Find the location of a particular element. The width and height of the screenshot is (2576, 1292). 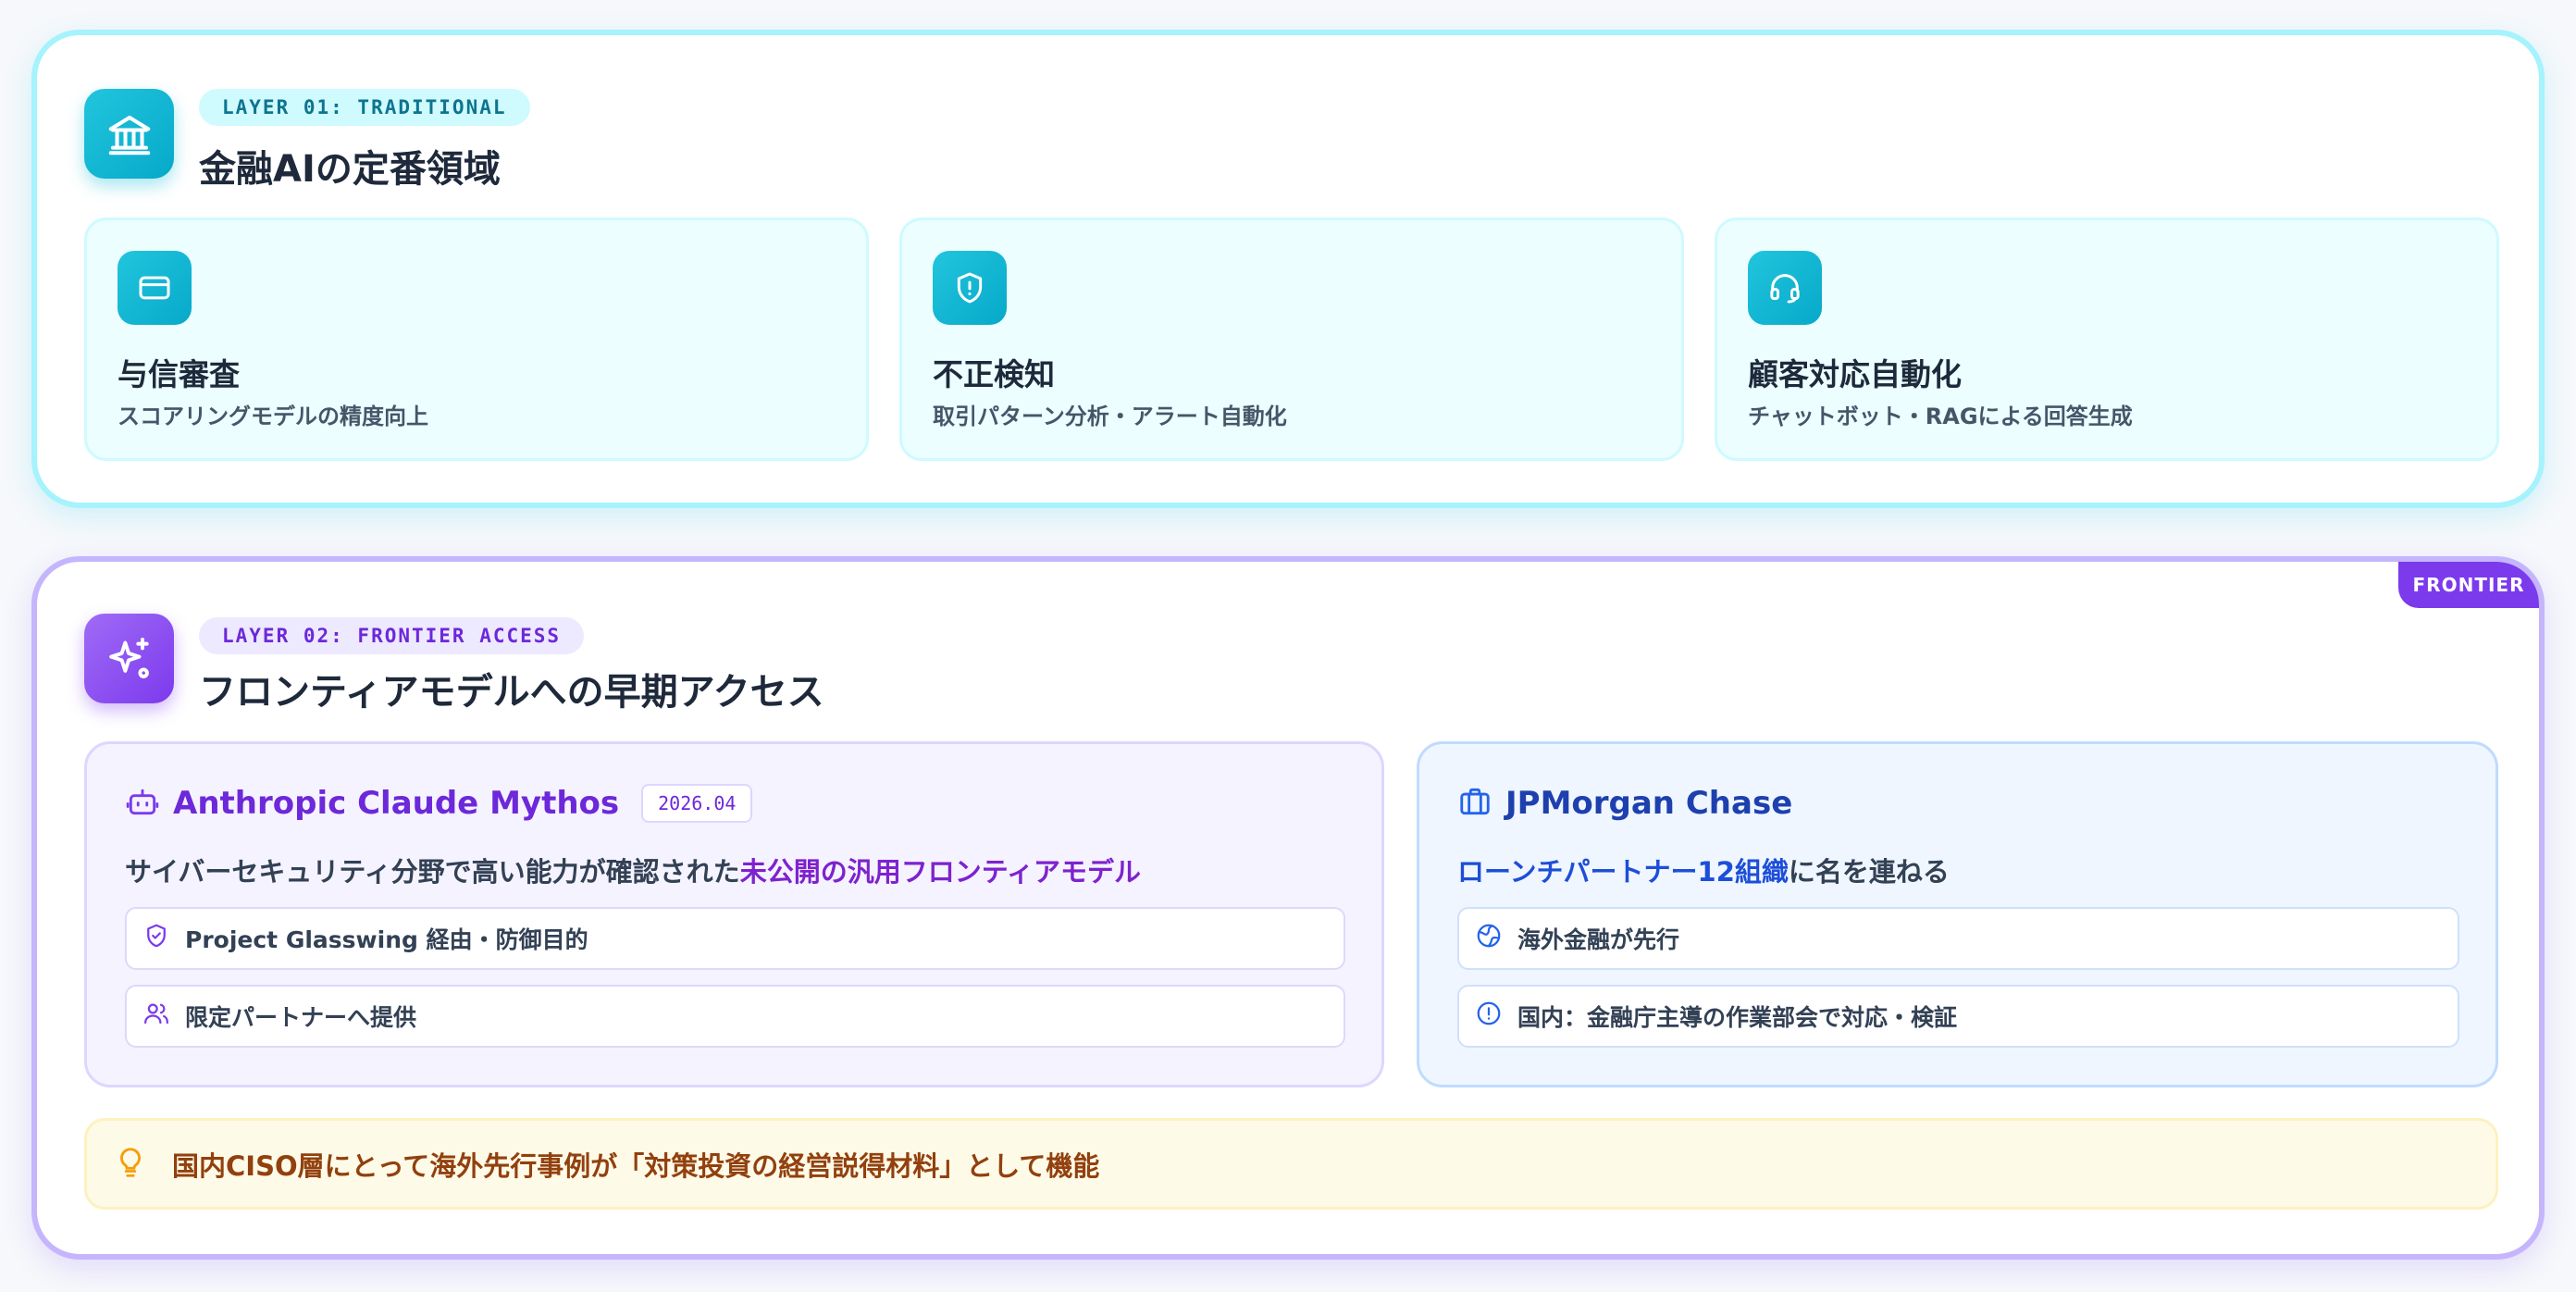

desc-highlight: 未公開の汎用フロンティアモデル is located at coordinates (940, 872).